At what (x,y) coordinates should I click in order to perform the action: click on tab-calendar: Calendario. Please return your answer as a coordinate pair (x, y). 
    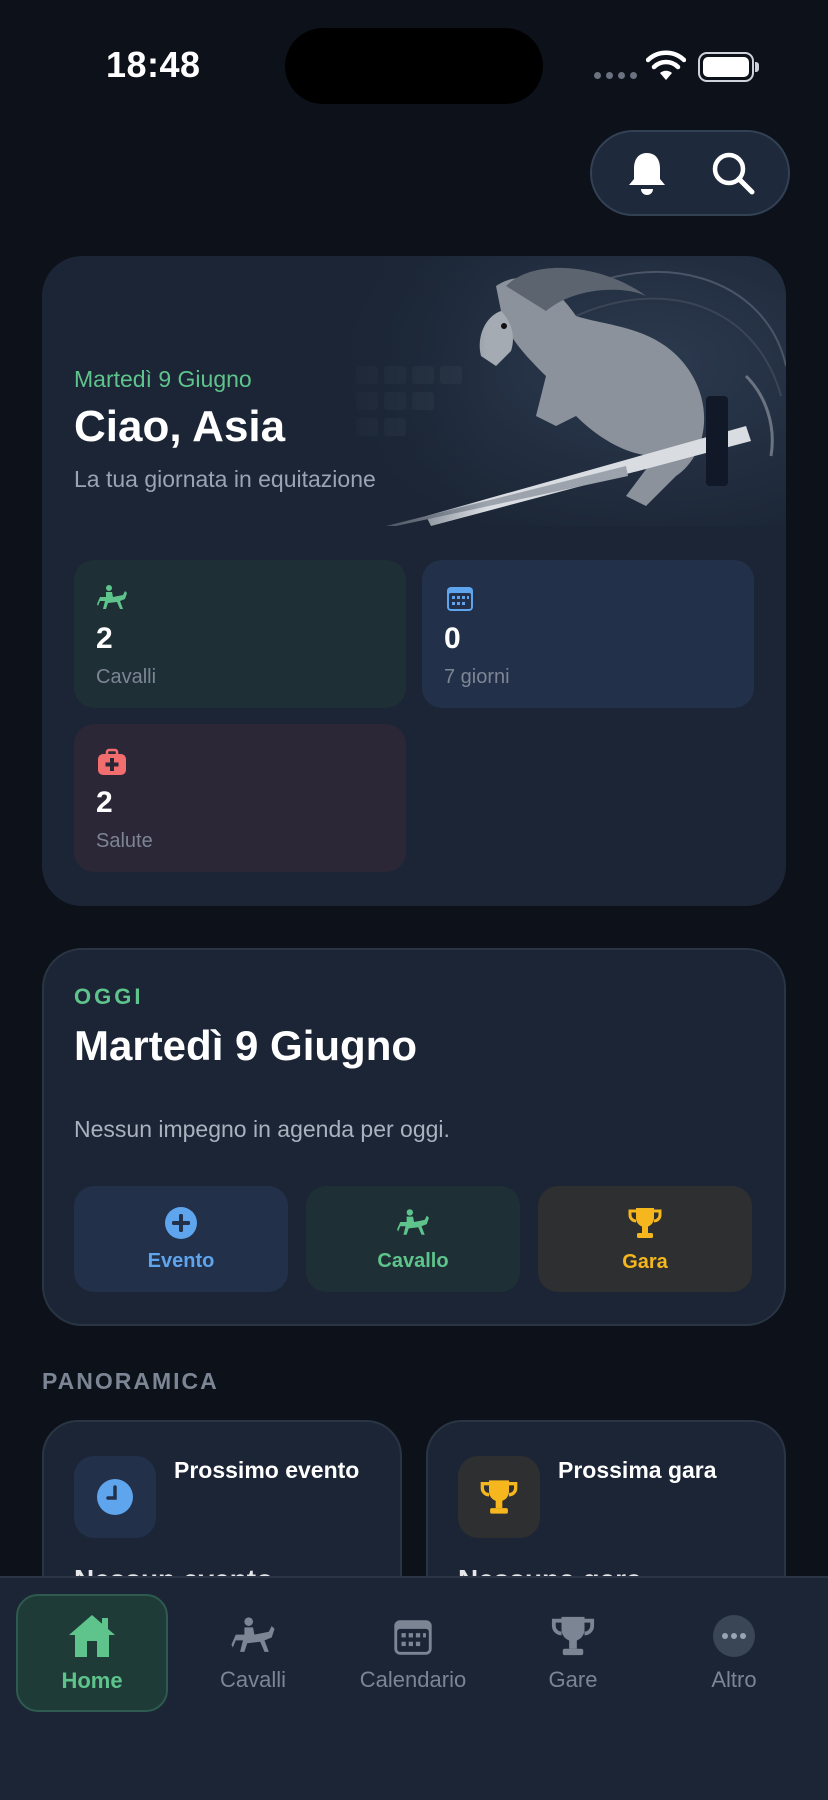
    Looking at the image, I should click on (413, 1653).